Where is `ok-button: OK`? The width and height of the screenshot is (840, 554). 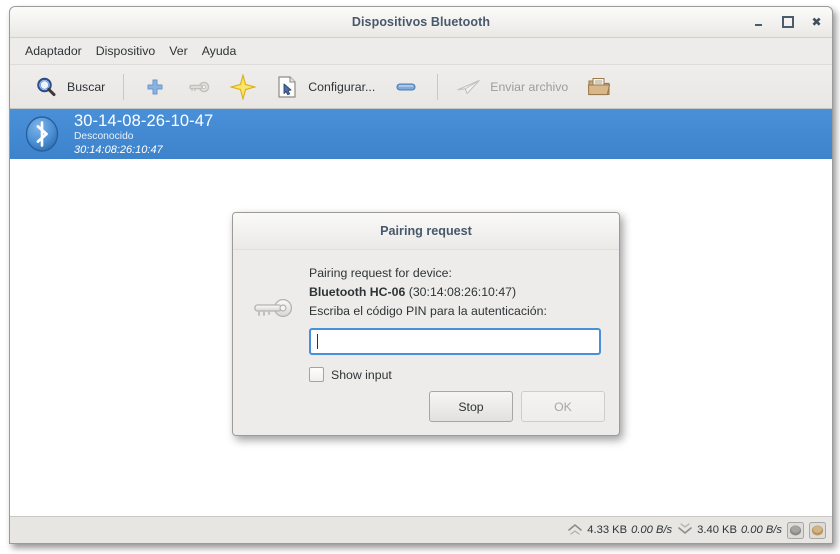 ok-button: OK is located at coordinates (563, 406).